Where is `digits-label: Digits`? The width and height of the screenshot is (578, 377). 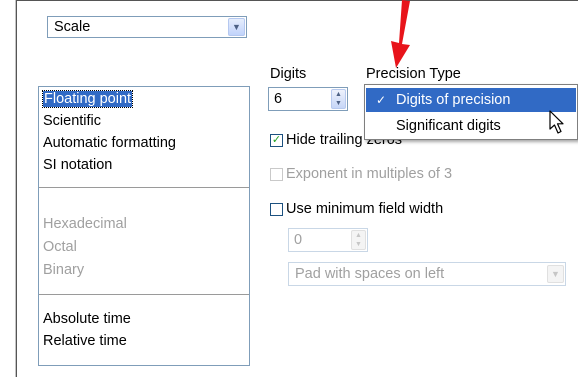 digits-label: Digits is located at coordinates (288, 74).